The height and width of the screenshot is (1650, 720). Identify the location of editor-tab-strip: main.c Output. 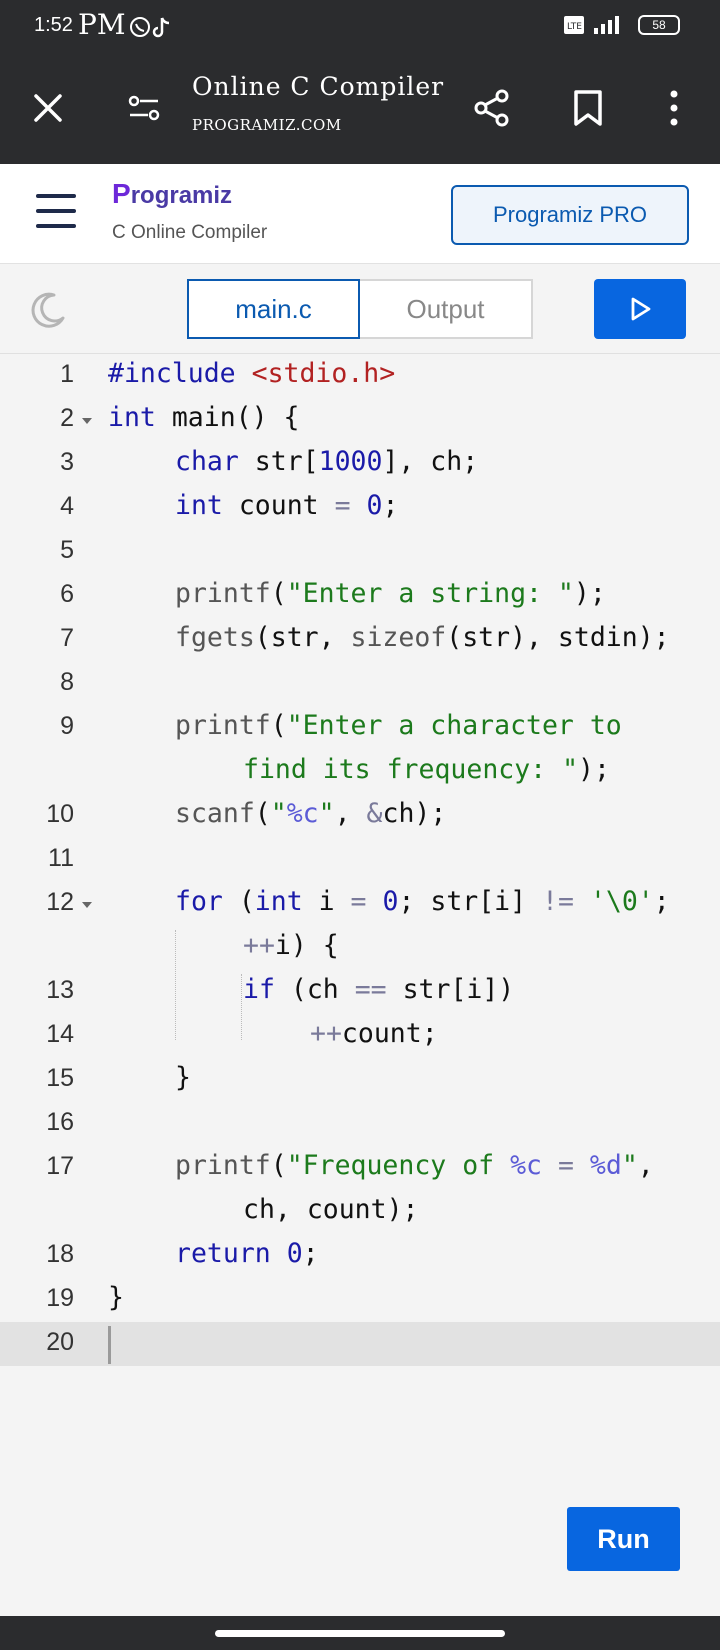
(360, 309).